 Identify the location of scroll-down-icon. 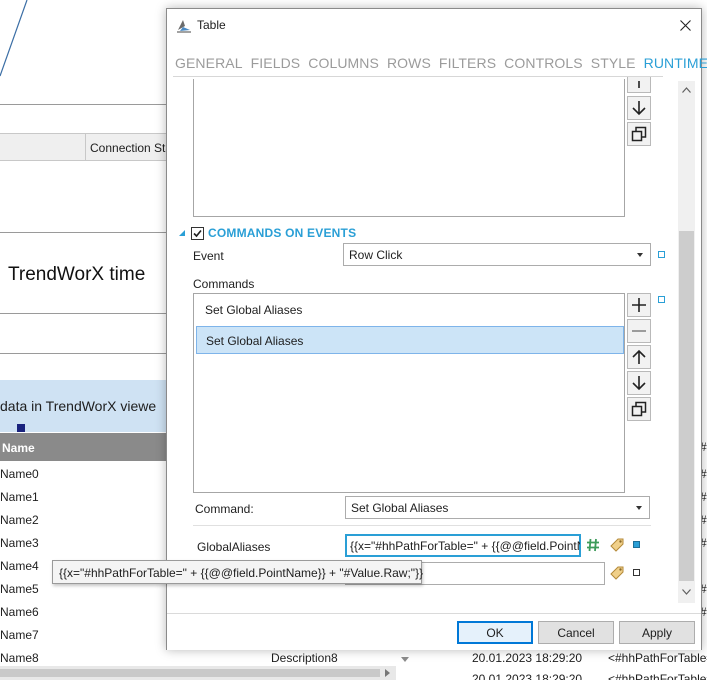
(686, 592).